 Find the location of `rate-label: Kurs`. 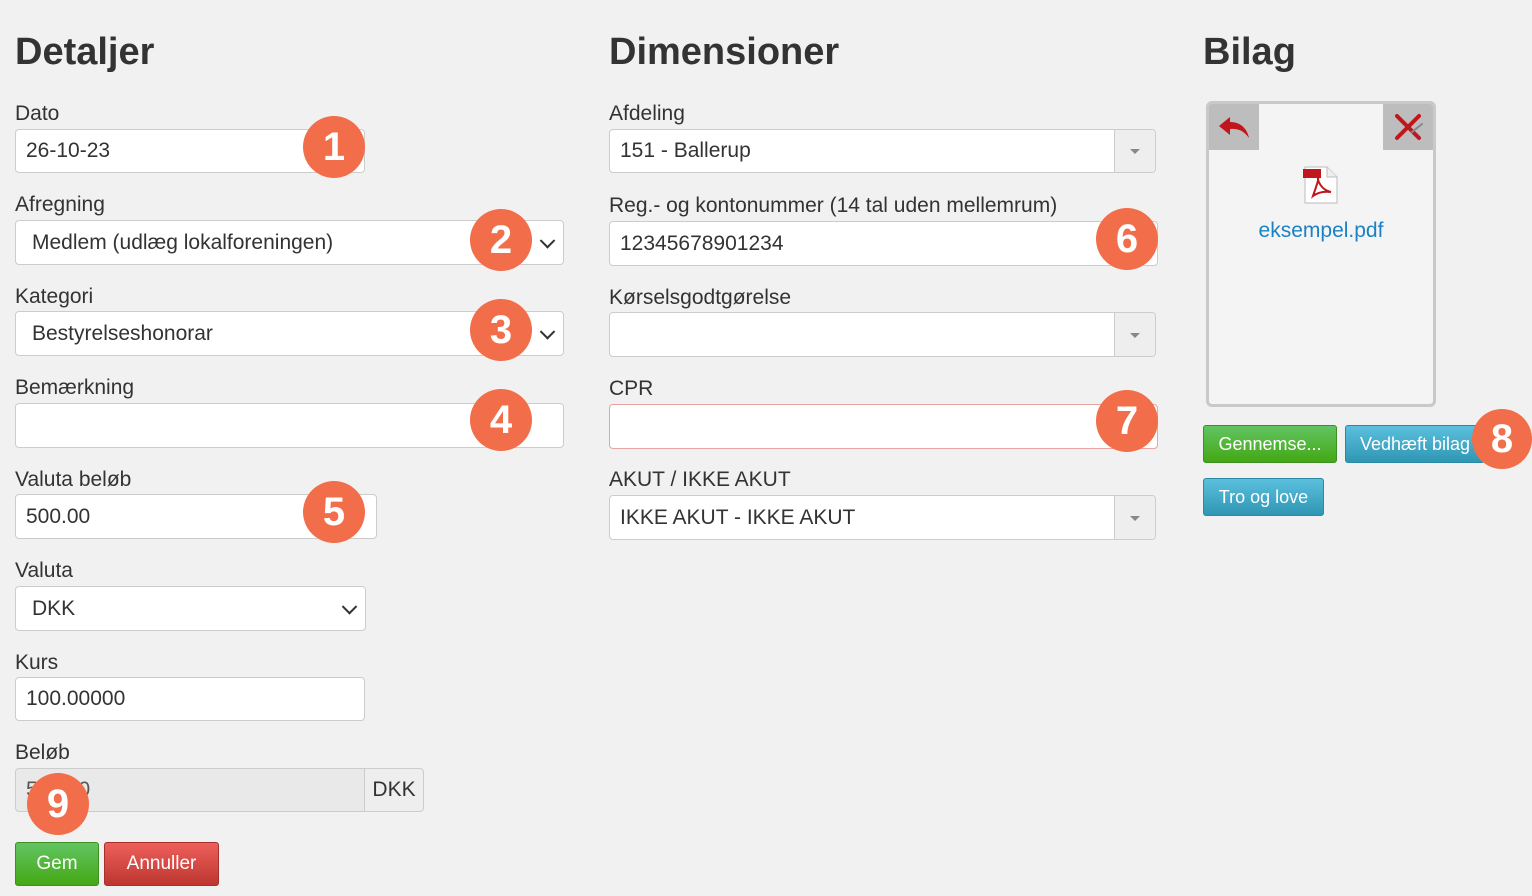

rate-label: Kurs is located at coordinates (37, 662).